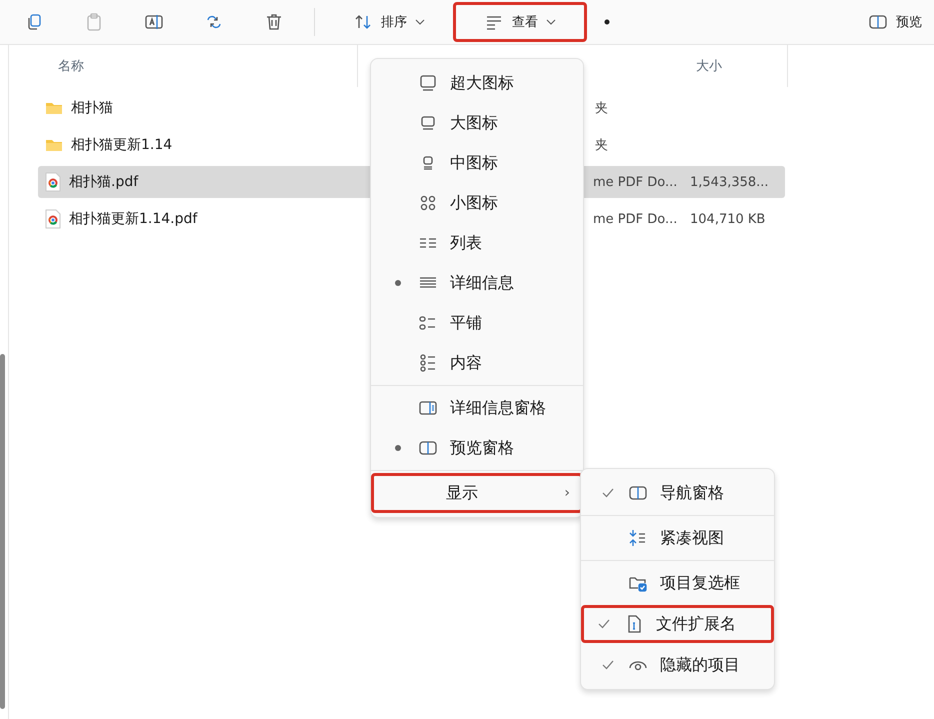 The image size is (934, 719). What do you see at coordinates (477, 408) in the screenshot?
I see `menu-item: 详细信息窗格` at bounding box center [477, 408].